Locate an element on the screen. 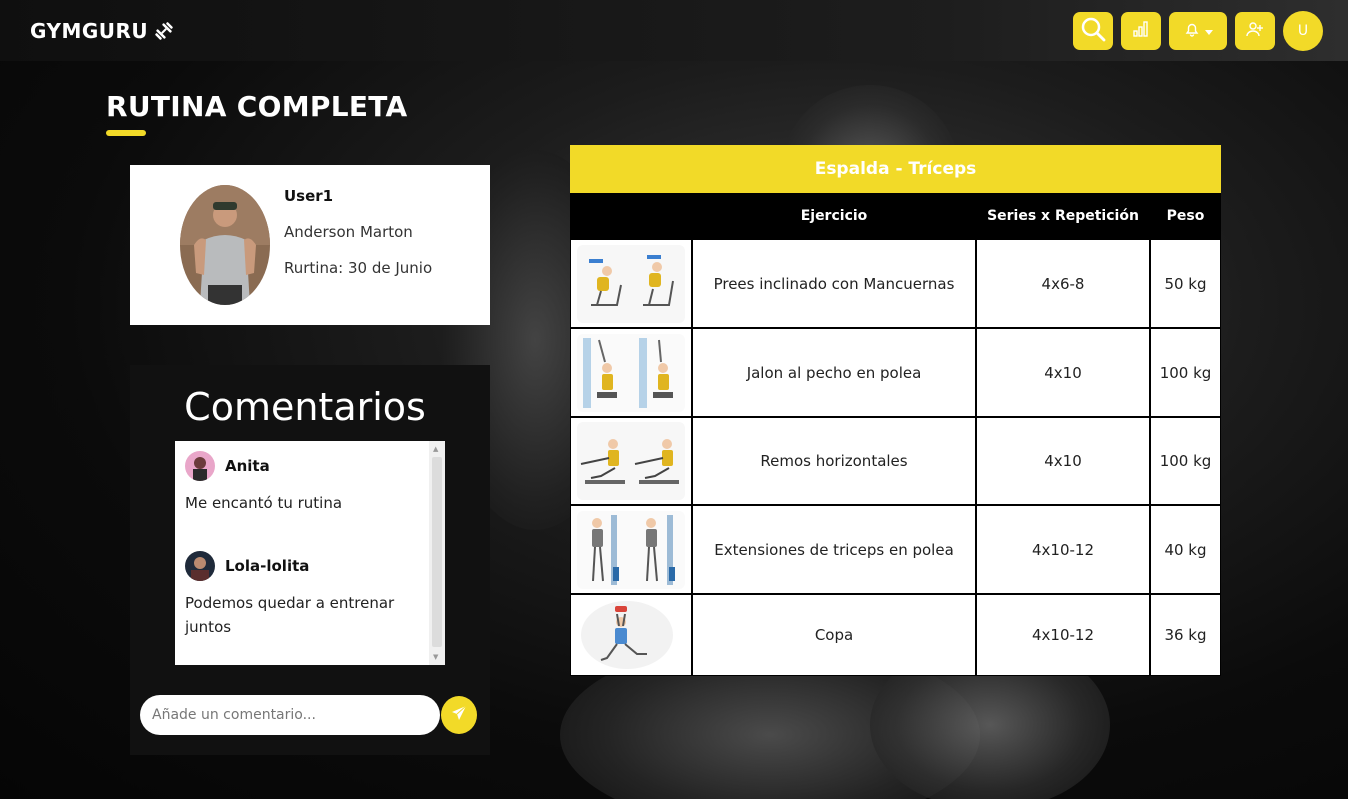  search-button is located at coordinates (1093, 30).